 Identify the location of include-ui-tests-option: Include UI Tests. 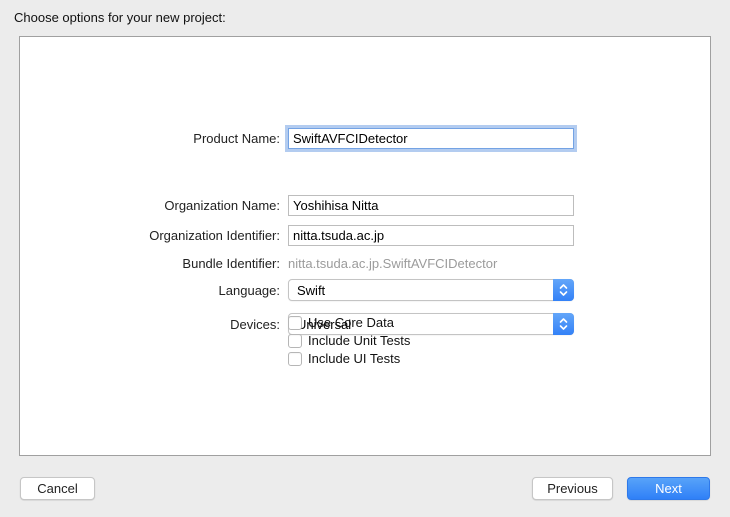
(344, 358).